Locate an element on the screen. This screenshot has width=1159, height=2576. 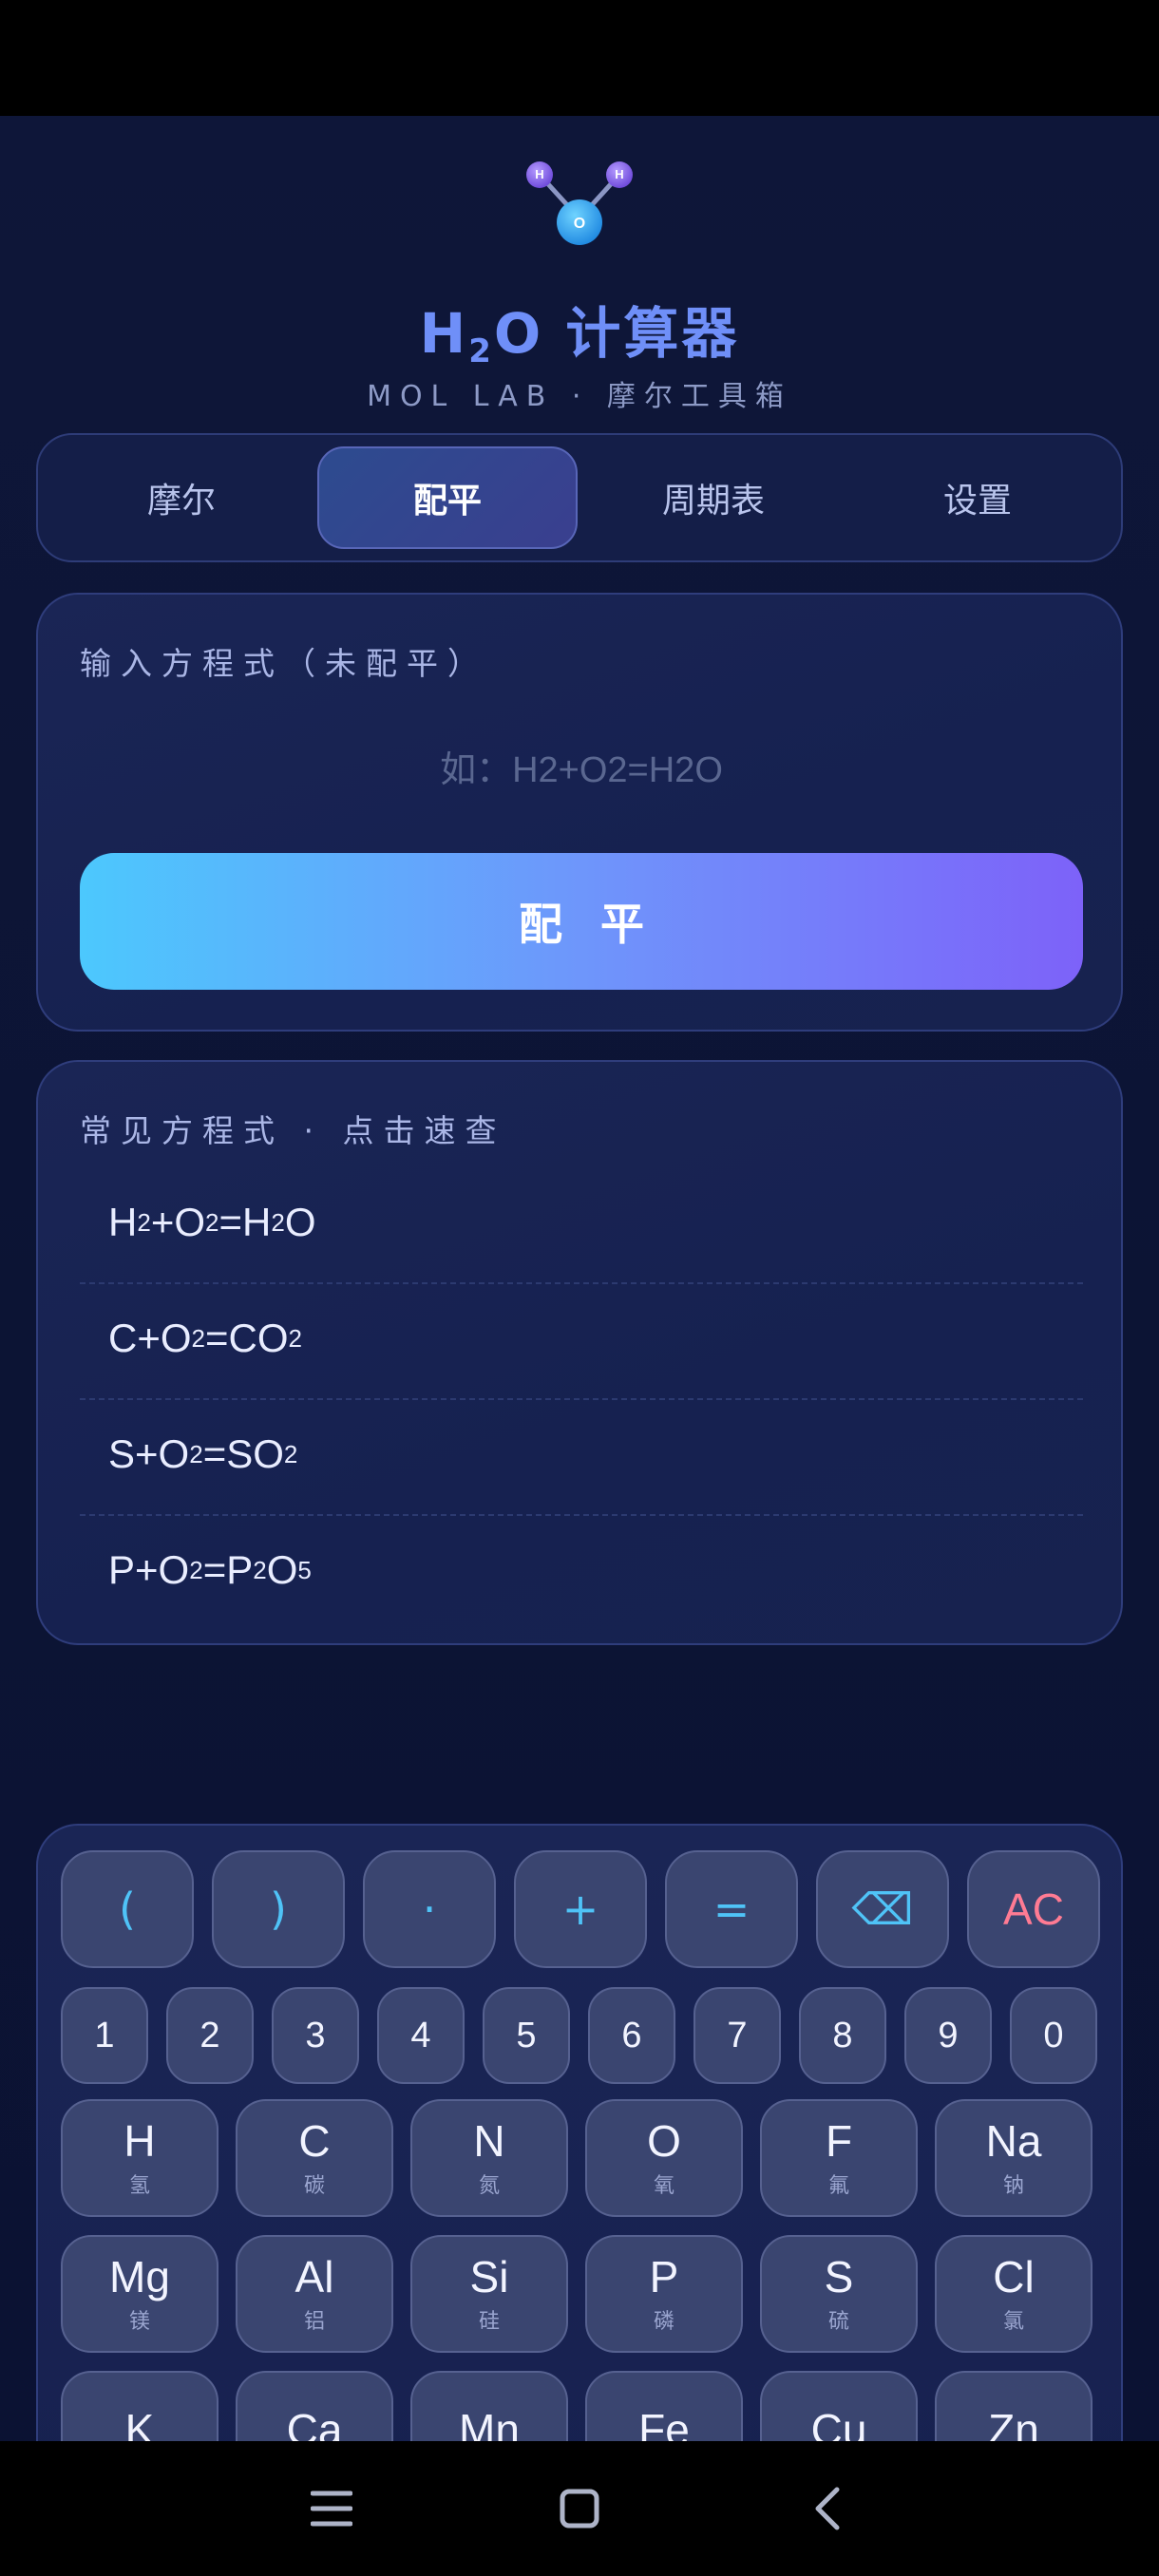
element-symbol: Fe is located at coordinates (664, 2423).